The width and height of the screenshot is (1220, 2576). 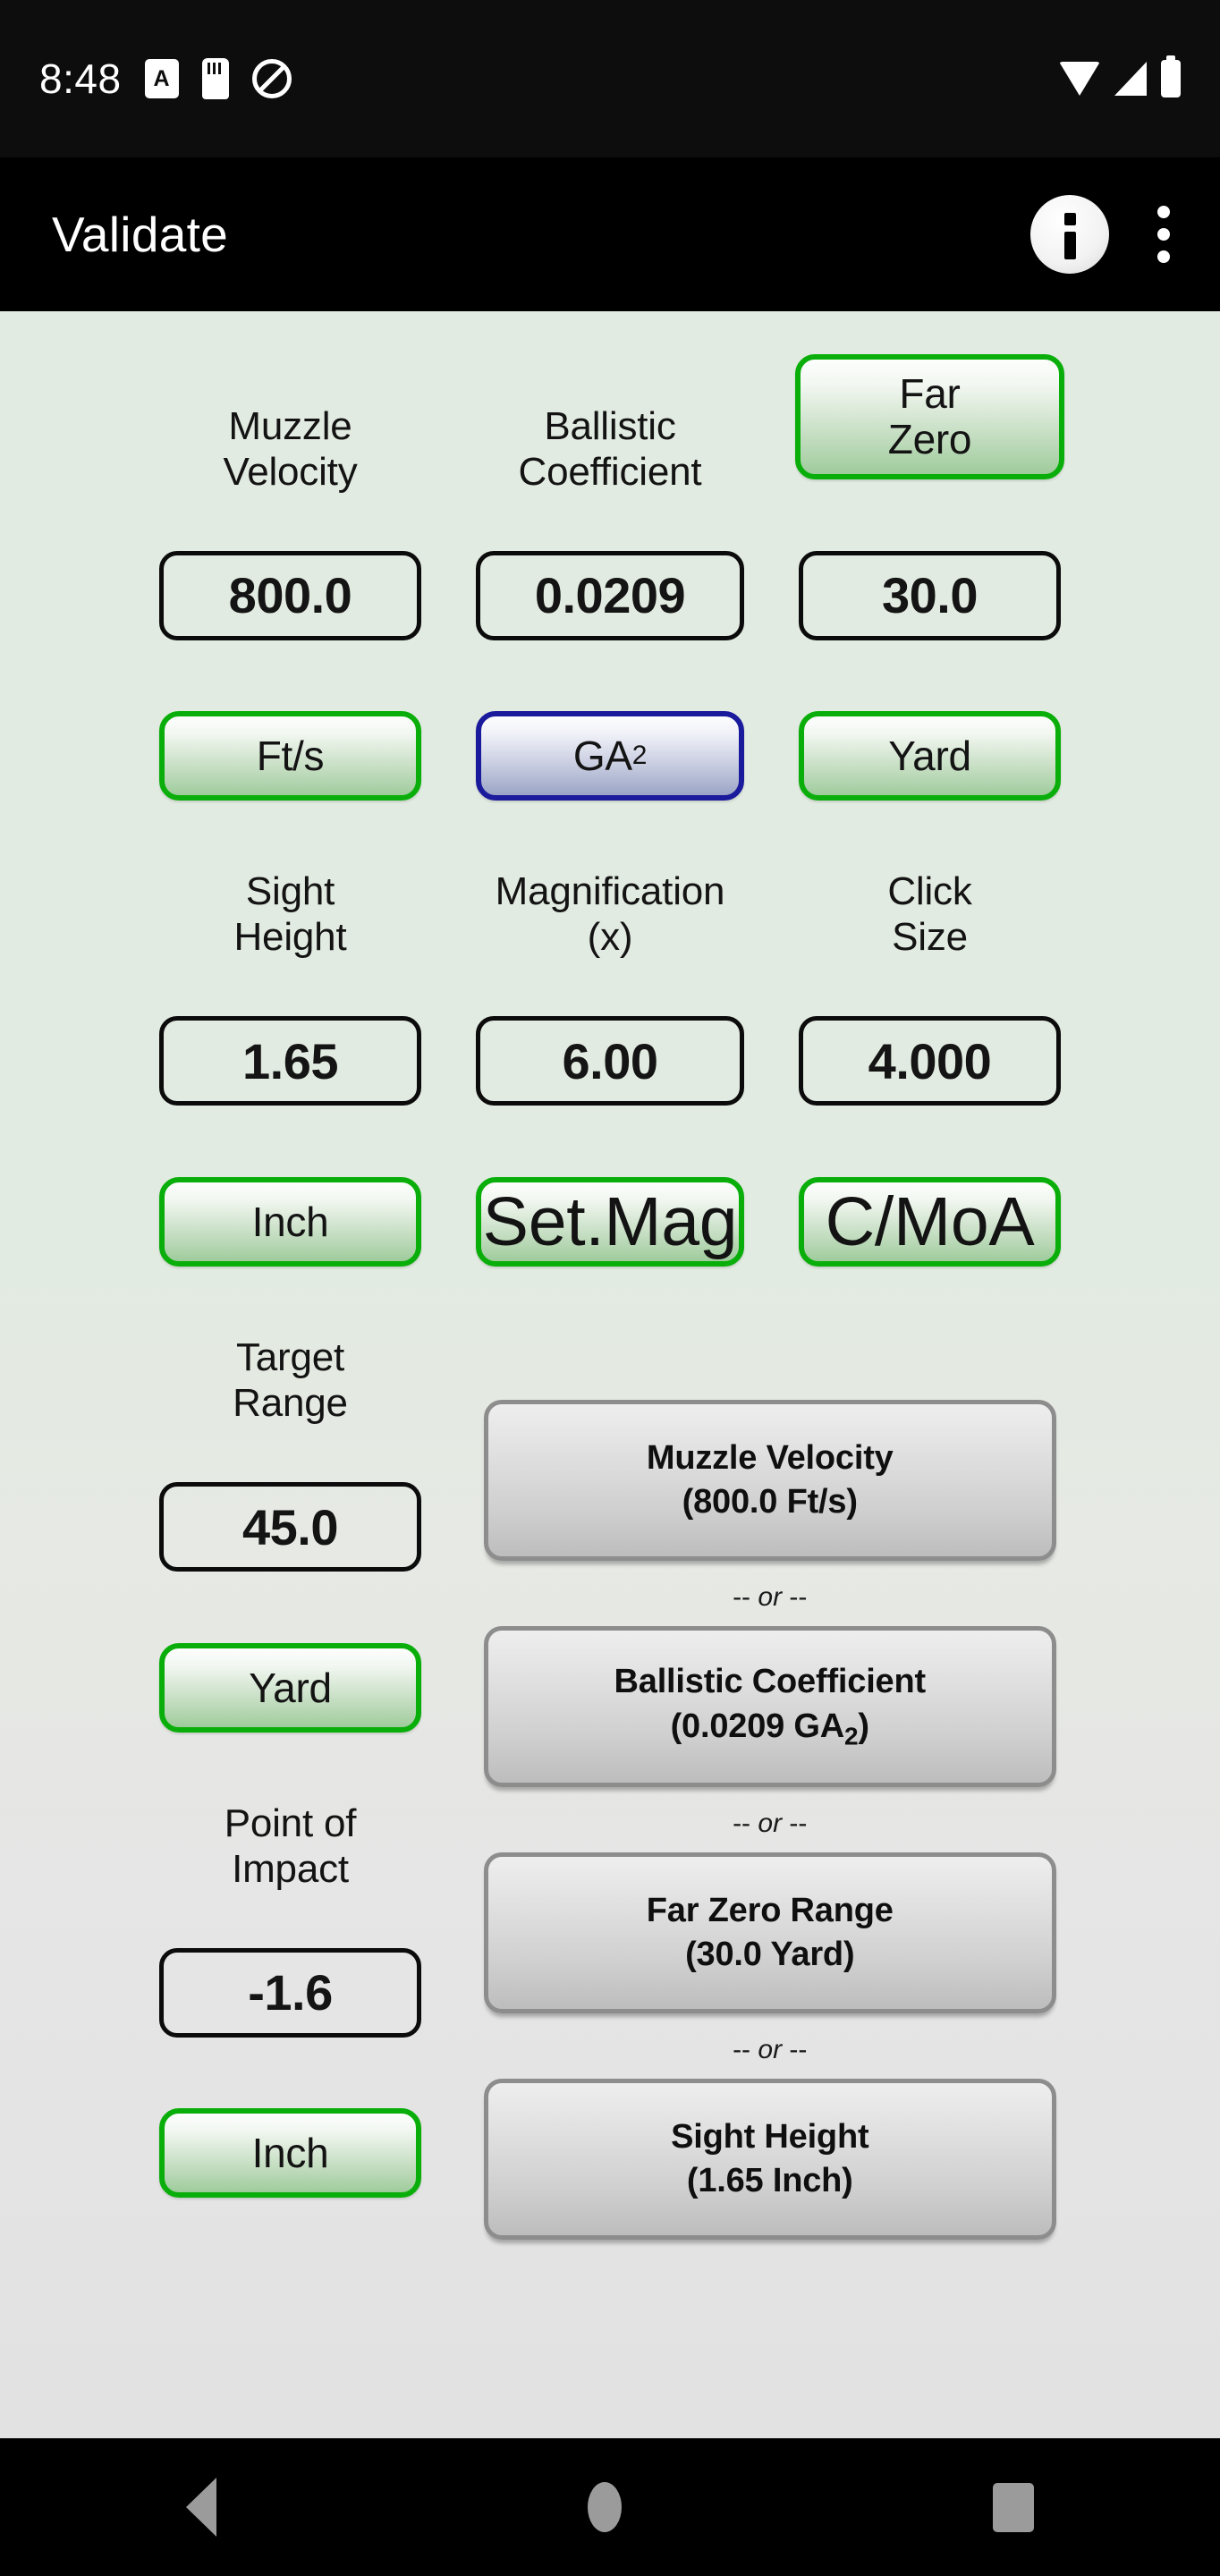 I want to click on solve-button-detail: (30.0 Yard), so click(x=770, y=1955).